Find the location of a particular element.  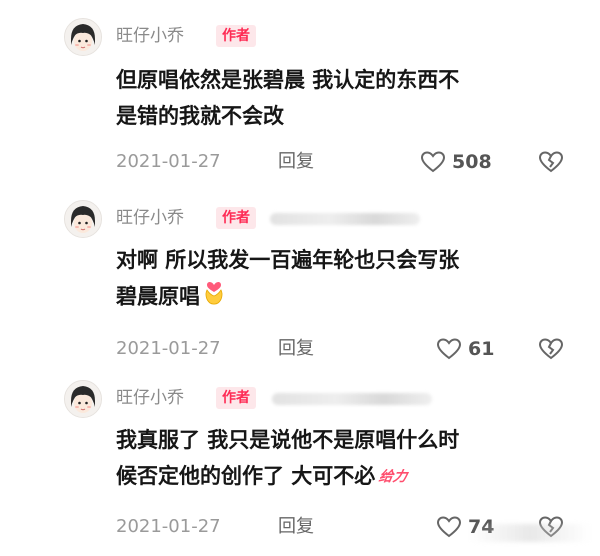

comment-text: 对啊 所以我发一百遍年轮也只会写张 碧晨原唱 is located at coordinates (346, 279).